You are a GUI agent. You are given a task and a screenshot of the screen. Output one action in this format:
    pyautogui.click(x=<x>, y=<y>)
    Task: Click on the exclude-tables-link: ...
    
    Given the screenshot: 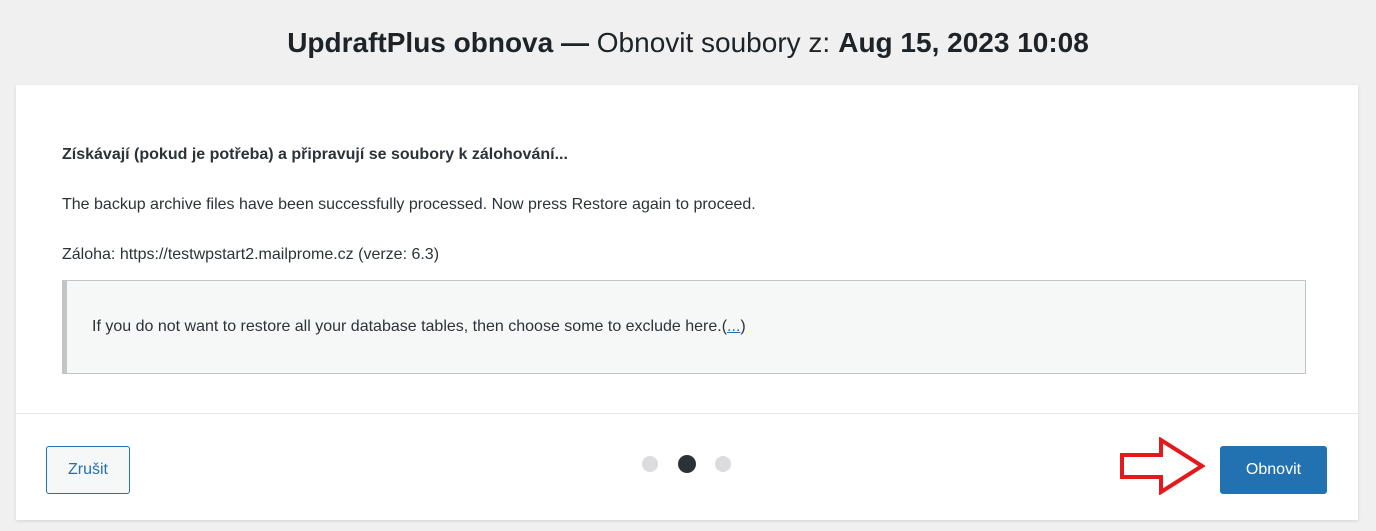 What is the action you would take?
    pyautogui.click(x=733, y=326)
    